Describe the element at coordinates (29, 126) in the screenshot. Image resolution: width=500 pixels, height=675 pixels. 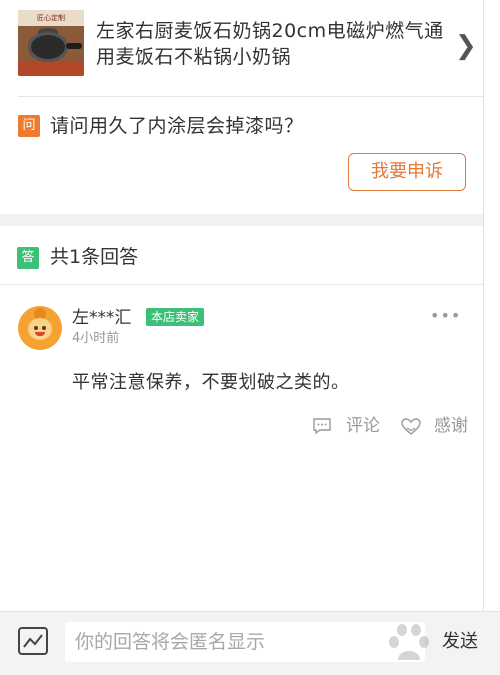
I see `question-icon: 问` at that location.